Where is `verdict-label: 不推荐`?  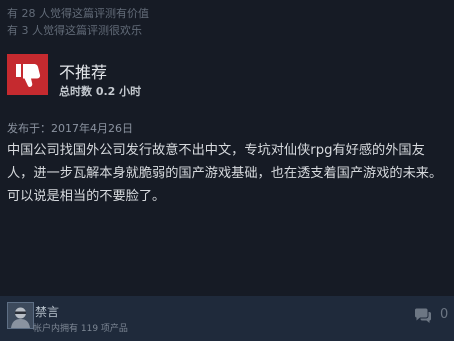 verdict-label: 不推荐 is located at coordinates (83, 72).